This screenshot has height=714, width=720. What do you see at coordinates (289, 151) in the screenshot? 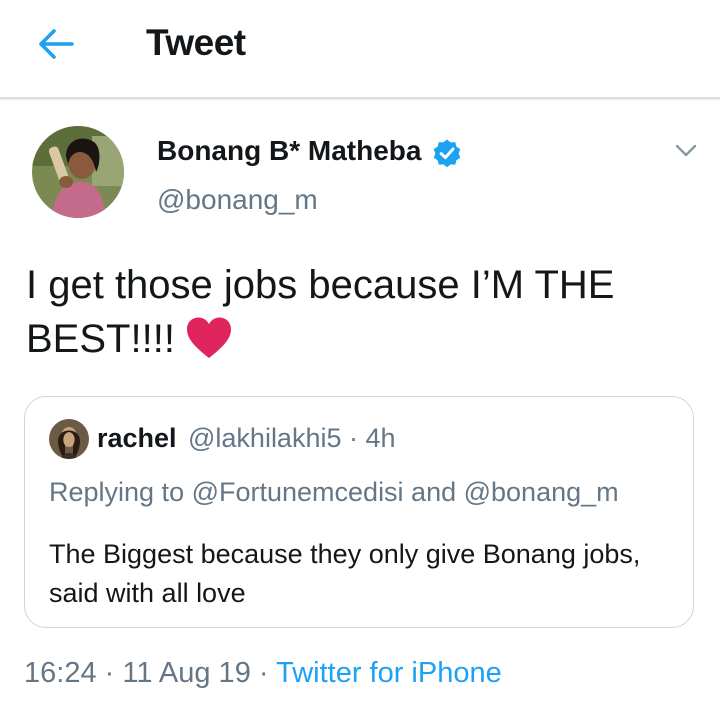
I see `author-name: Bonang B* Matheba` at bounding box center [289, 151].